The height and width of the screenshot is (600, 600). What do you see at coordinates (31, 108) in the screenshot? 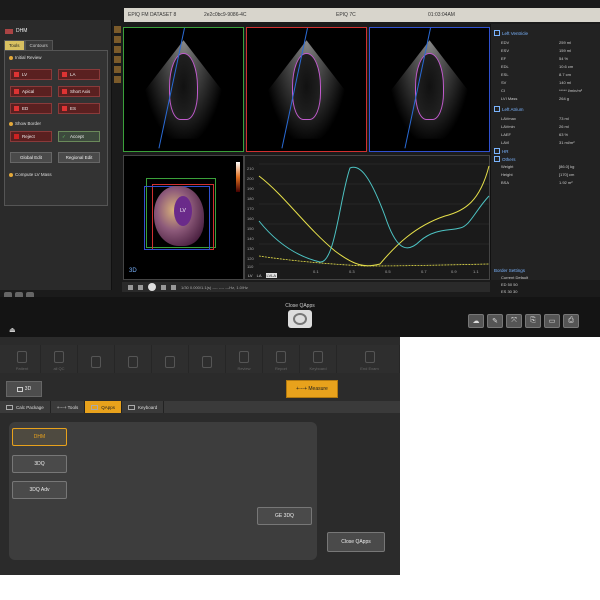
I see `ed-button: ED` at bounding box center [31, 108].